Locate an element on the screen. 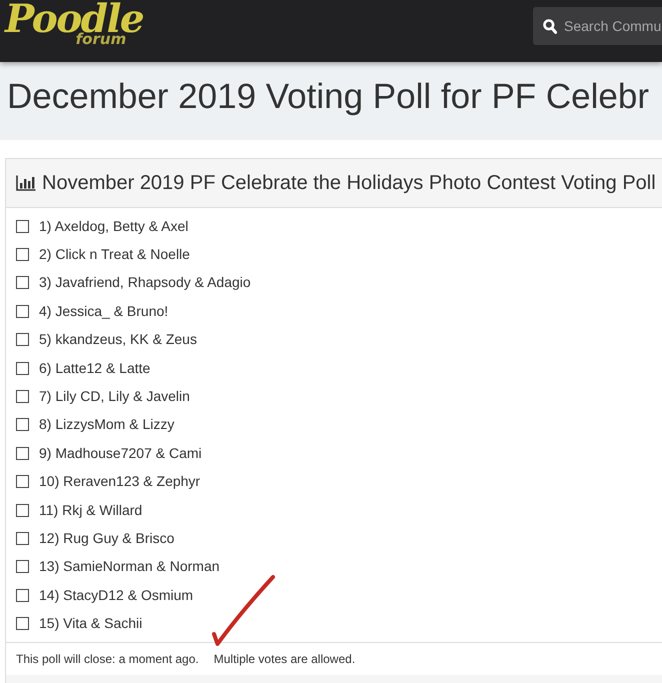 The height and width of the screenshot is (683, 662). option-label: 14) StacyD12 & Osmium is located at coordinates (116, 595).